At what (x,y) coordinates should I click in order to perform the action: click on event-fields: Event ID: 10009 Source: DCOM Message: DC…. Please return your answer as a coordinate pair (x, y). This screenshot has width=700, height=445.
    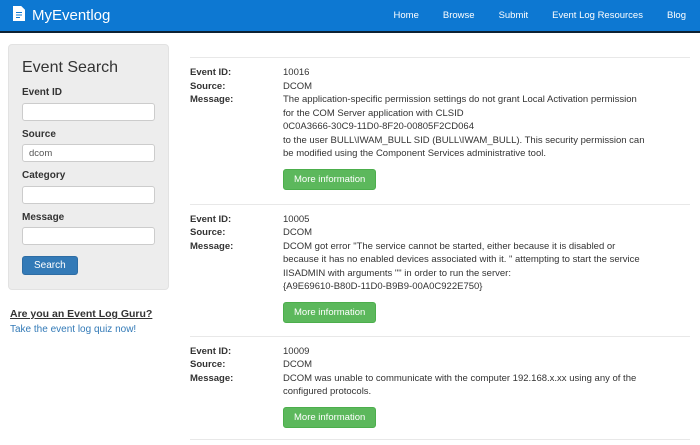
    Looking at the image, I should click on (440, 372).